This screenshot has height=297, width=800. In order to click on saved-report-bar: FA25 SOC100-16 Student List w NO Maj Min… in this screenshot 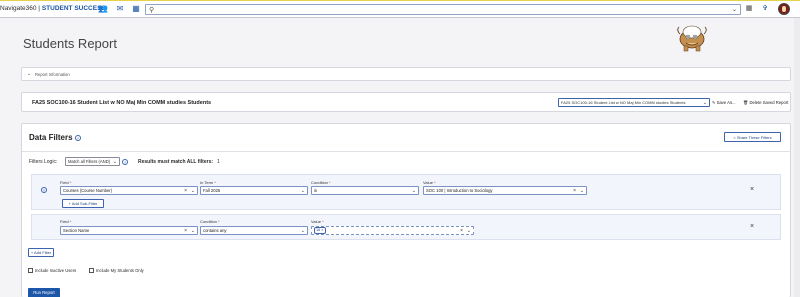, I will do `click(406, 102)`.